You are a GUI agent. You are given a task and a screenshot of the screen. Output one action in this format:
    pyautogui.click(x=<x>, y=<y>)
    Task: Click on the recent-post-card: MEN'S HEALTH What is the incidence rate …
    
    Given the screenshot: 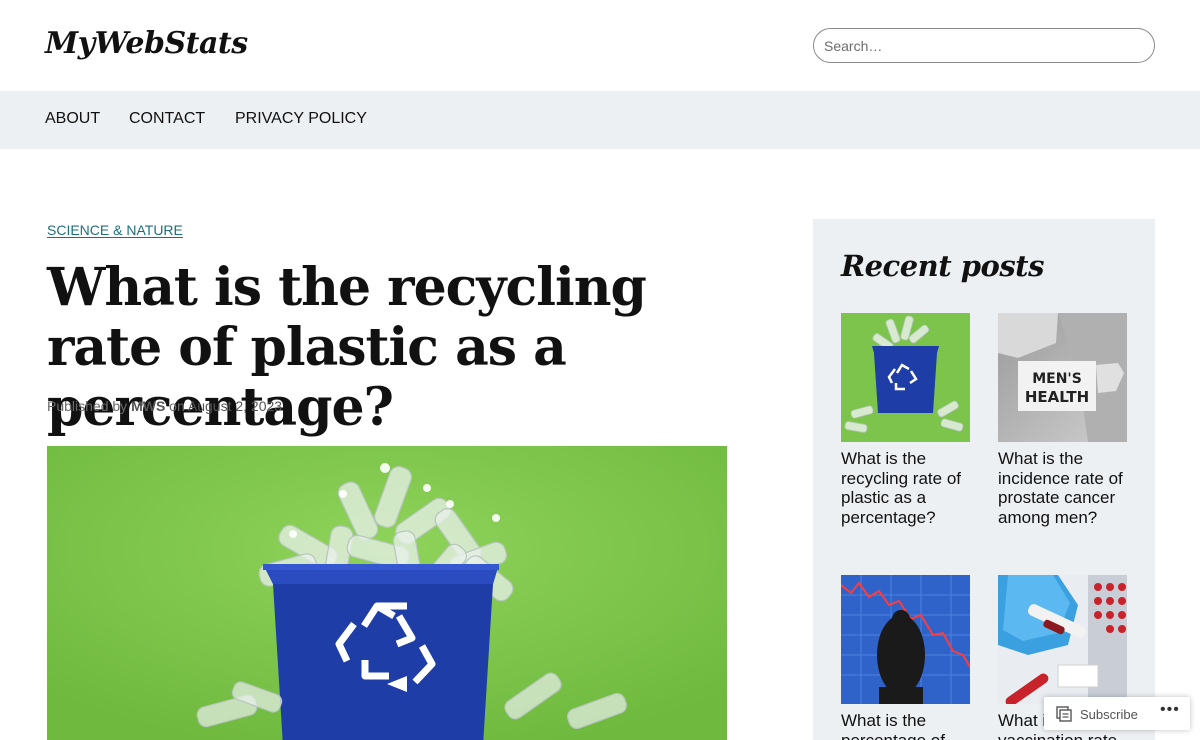 What is the action you would take?
    pyautogui.click(x=1062, y=420)
    